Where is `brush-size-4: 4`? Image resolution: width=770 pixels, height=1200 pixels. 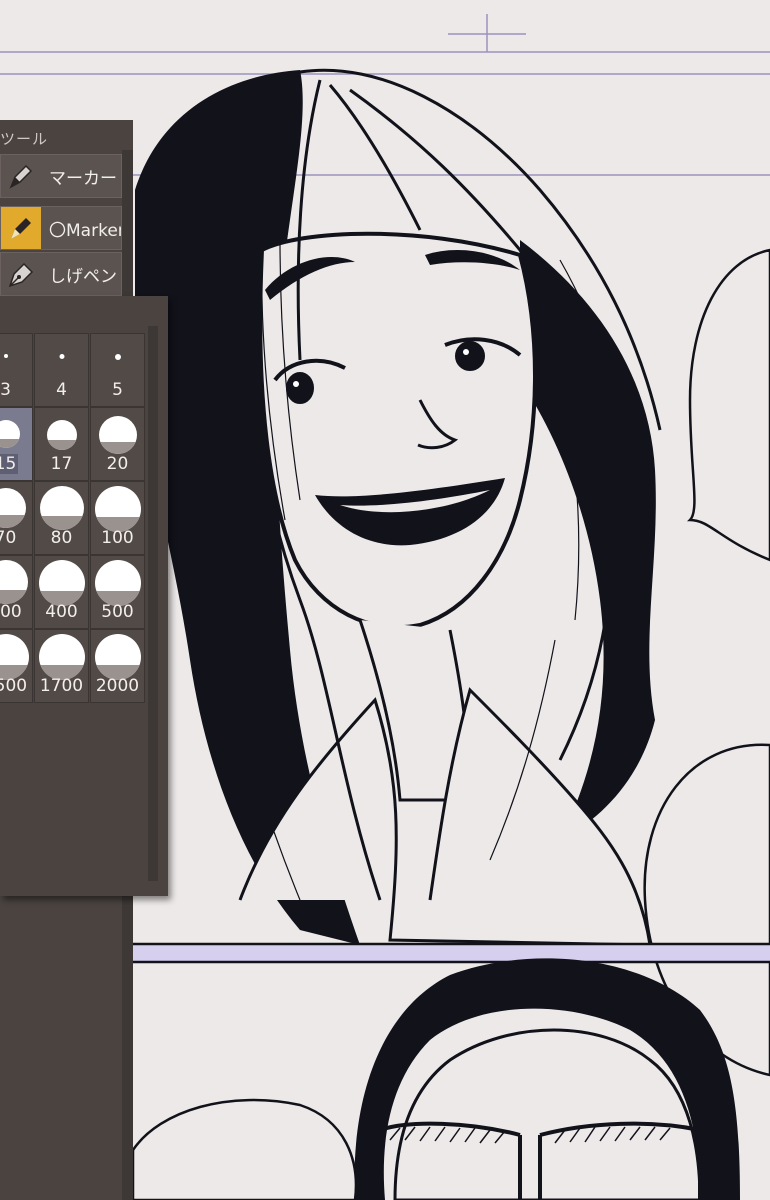
brush-size-4: 4 is located at coordinates (61, 370).